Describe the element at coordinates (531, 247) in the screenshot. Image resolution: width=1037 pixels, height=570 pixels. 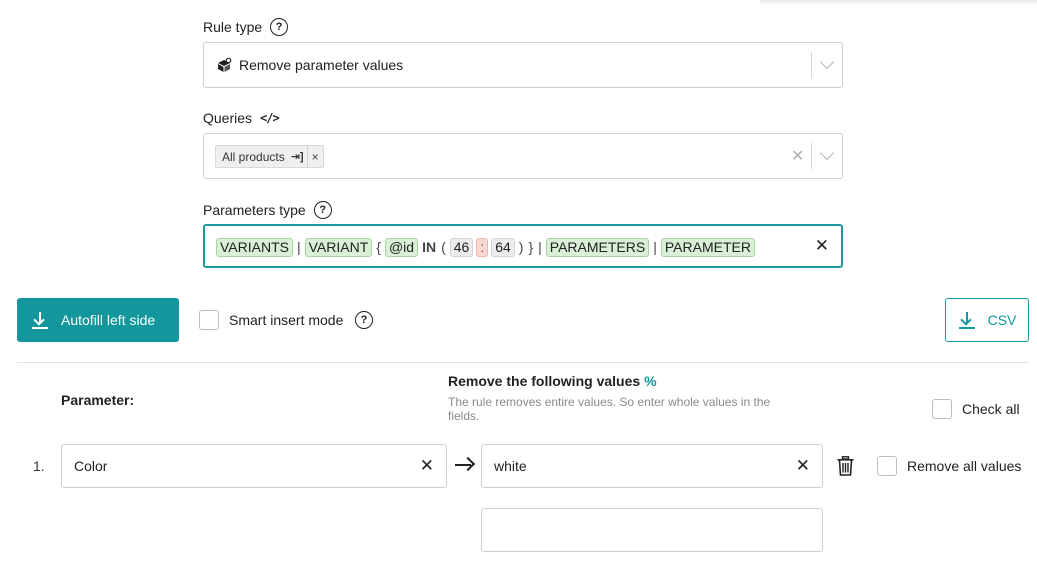
I see `token-brace-close: }` at that location.